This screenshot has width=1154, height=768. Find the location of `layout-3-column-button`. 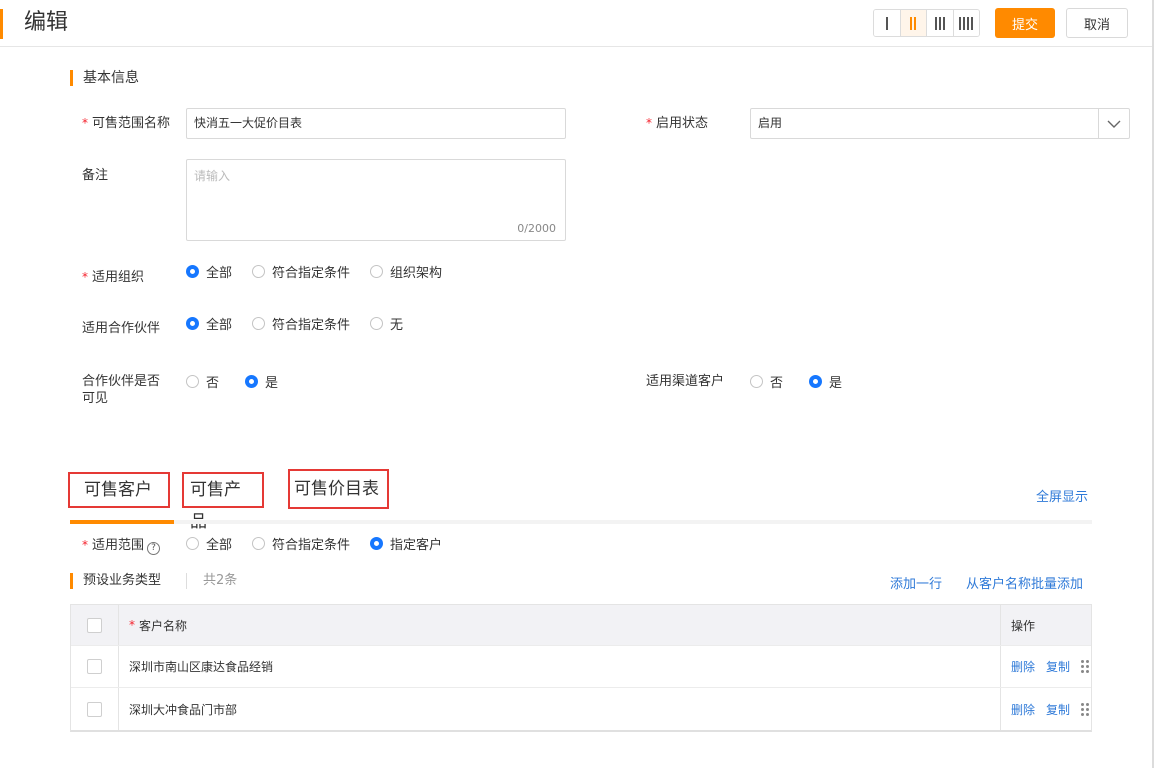

layout-3-column-button is located at coordinates (940, 23).